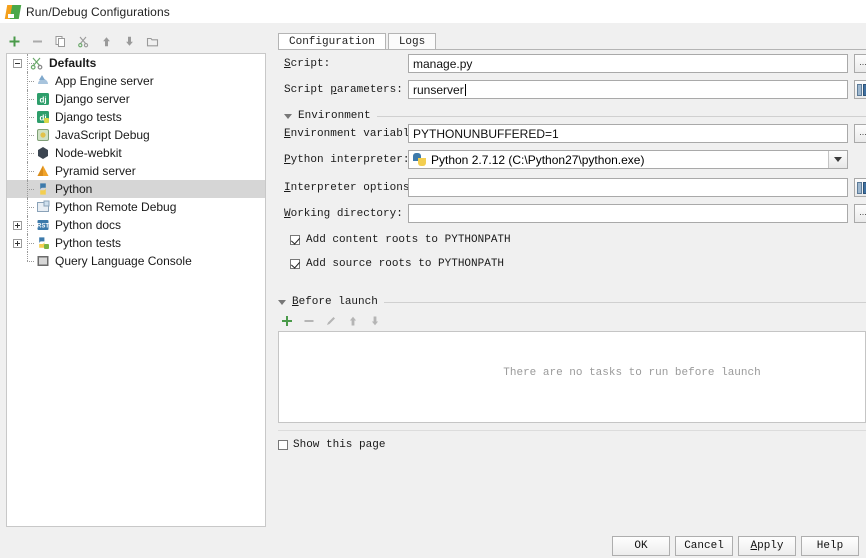  What do you see at coordinates (628, 213) in the screenshot?
I see `working-directory-input` at bounding box center [628, 213].